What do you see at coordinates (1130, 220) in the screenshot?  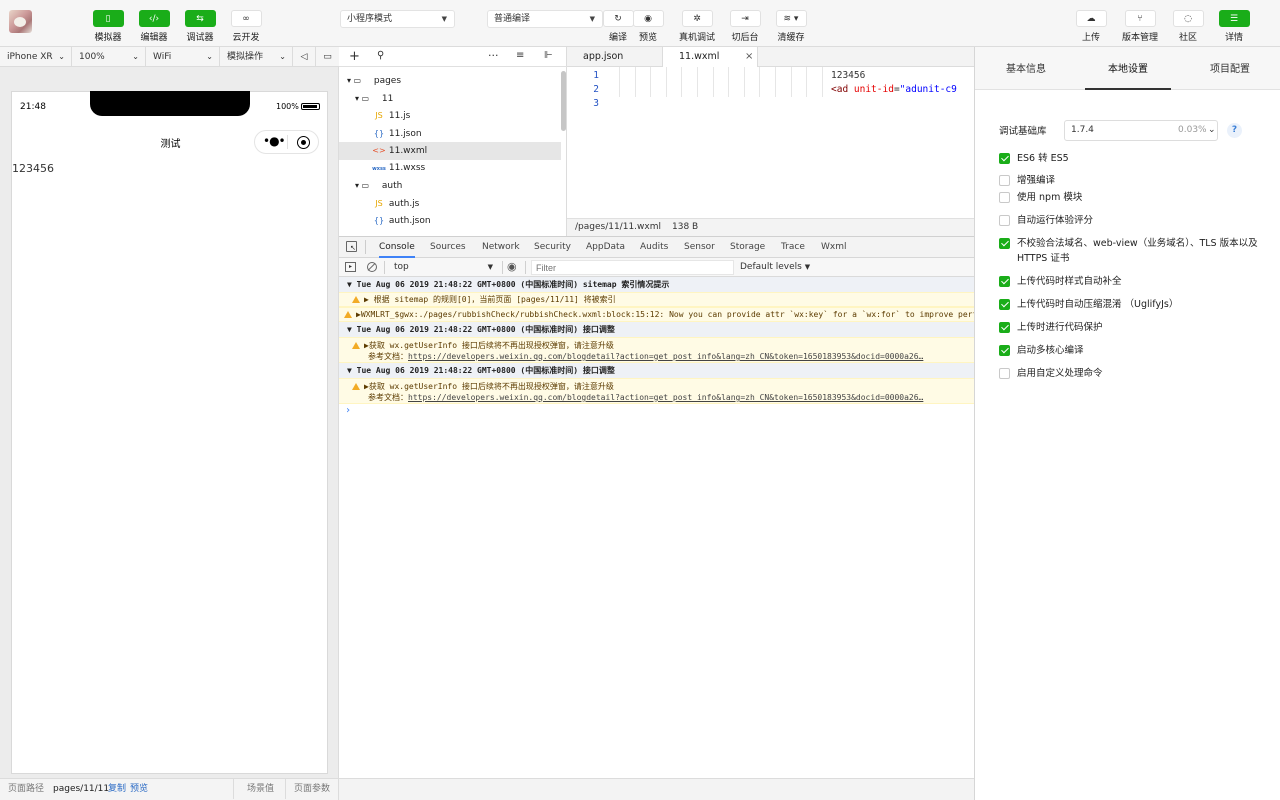 I see `setting-option: 自动运行体验评分` at bounding box center [1130, 220].